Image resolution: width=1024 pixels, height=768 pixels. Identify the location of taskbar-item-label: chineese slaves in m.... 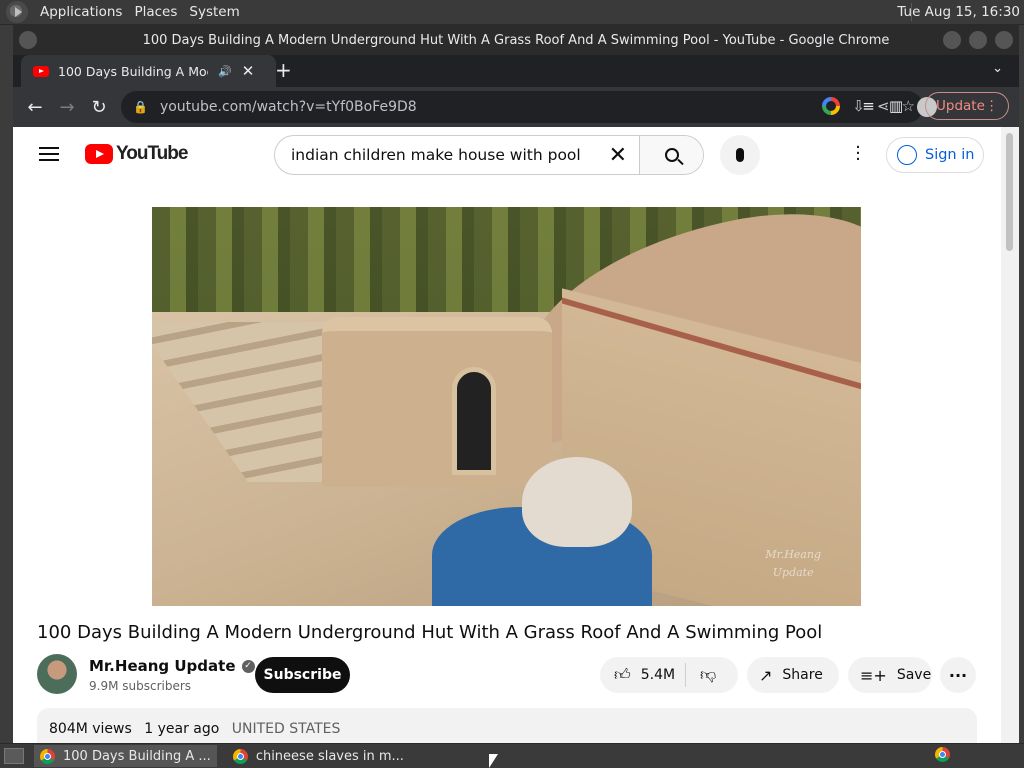
(329, 756).